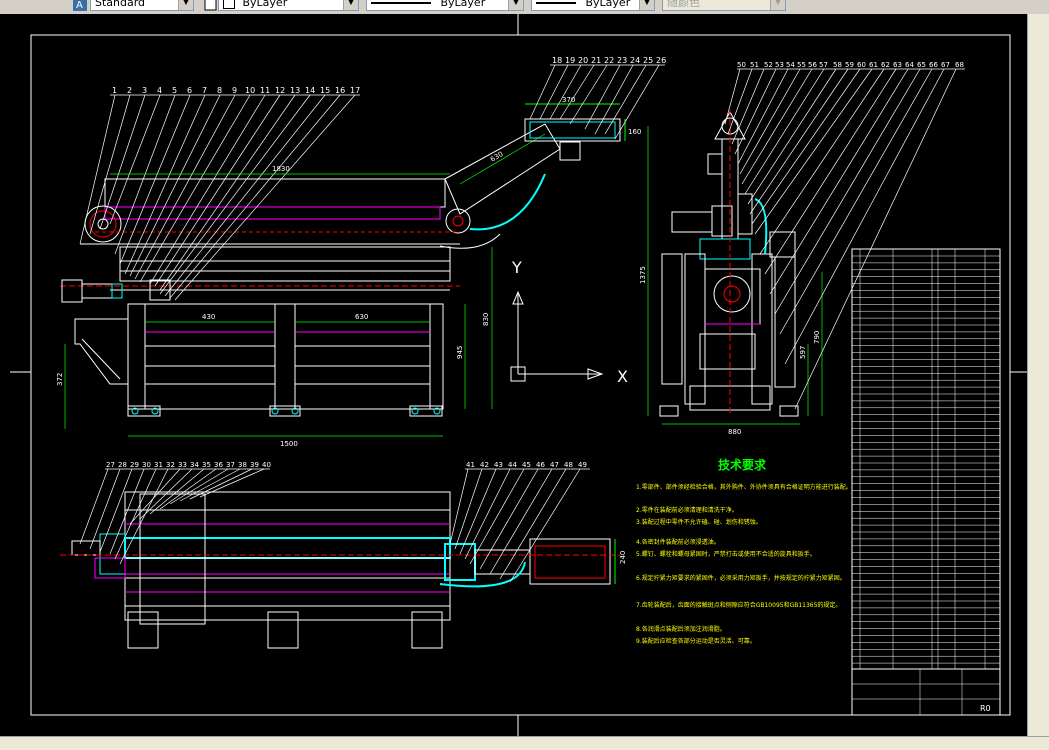 The width and height of the screenshot is (1049, 750). Describe the element at coordinates (80, 6) in the screenshot. I see `text-style-icon: A` at that location.